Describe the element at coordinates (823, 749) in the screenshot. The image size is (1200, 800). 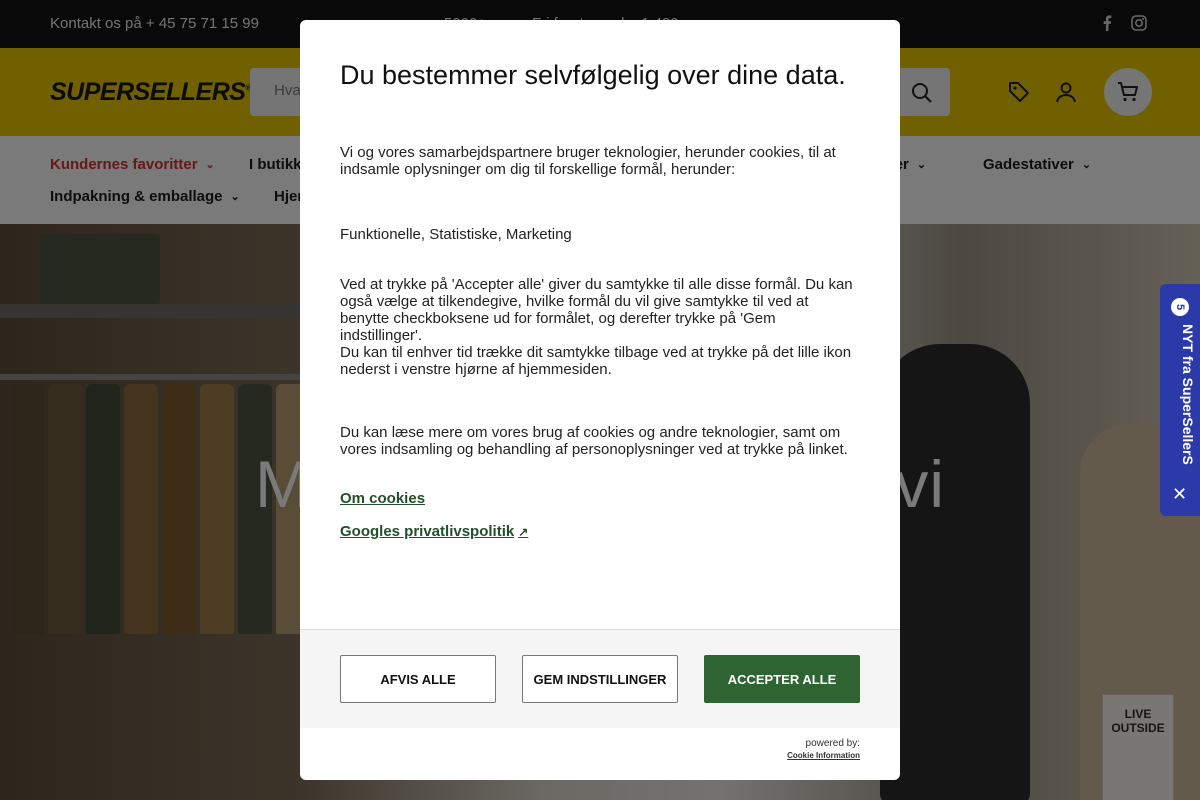
I see `powered-by: powered by: Cookie Information` at that location.